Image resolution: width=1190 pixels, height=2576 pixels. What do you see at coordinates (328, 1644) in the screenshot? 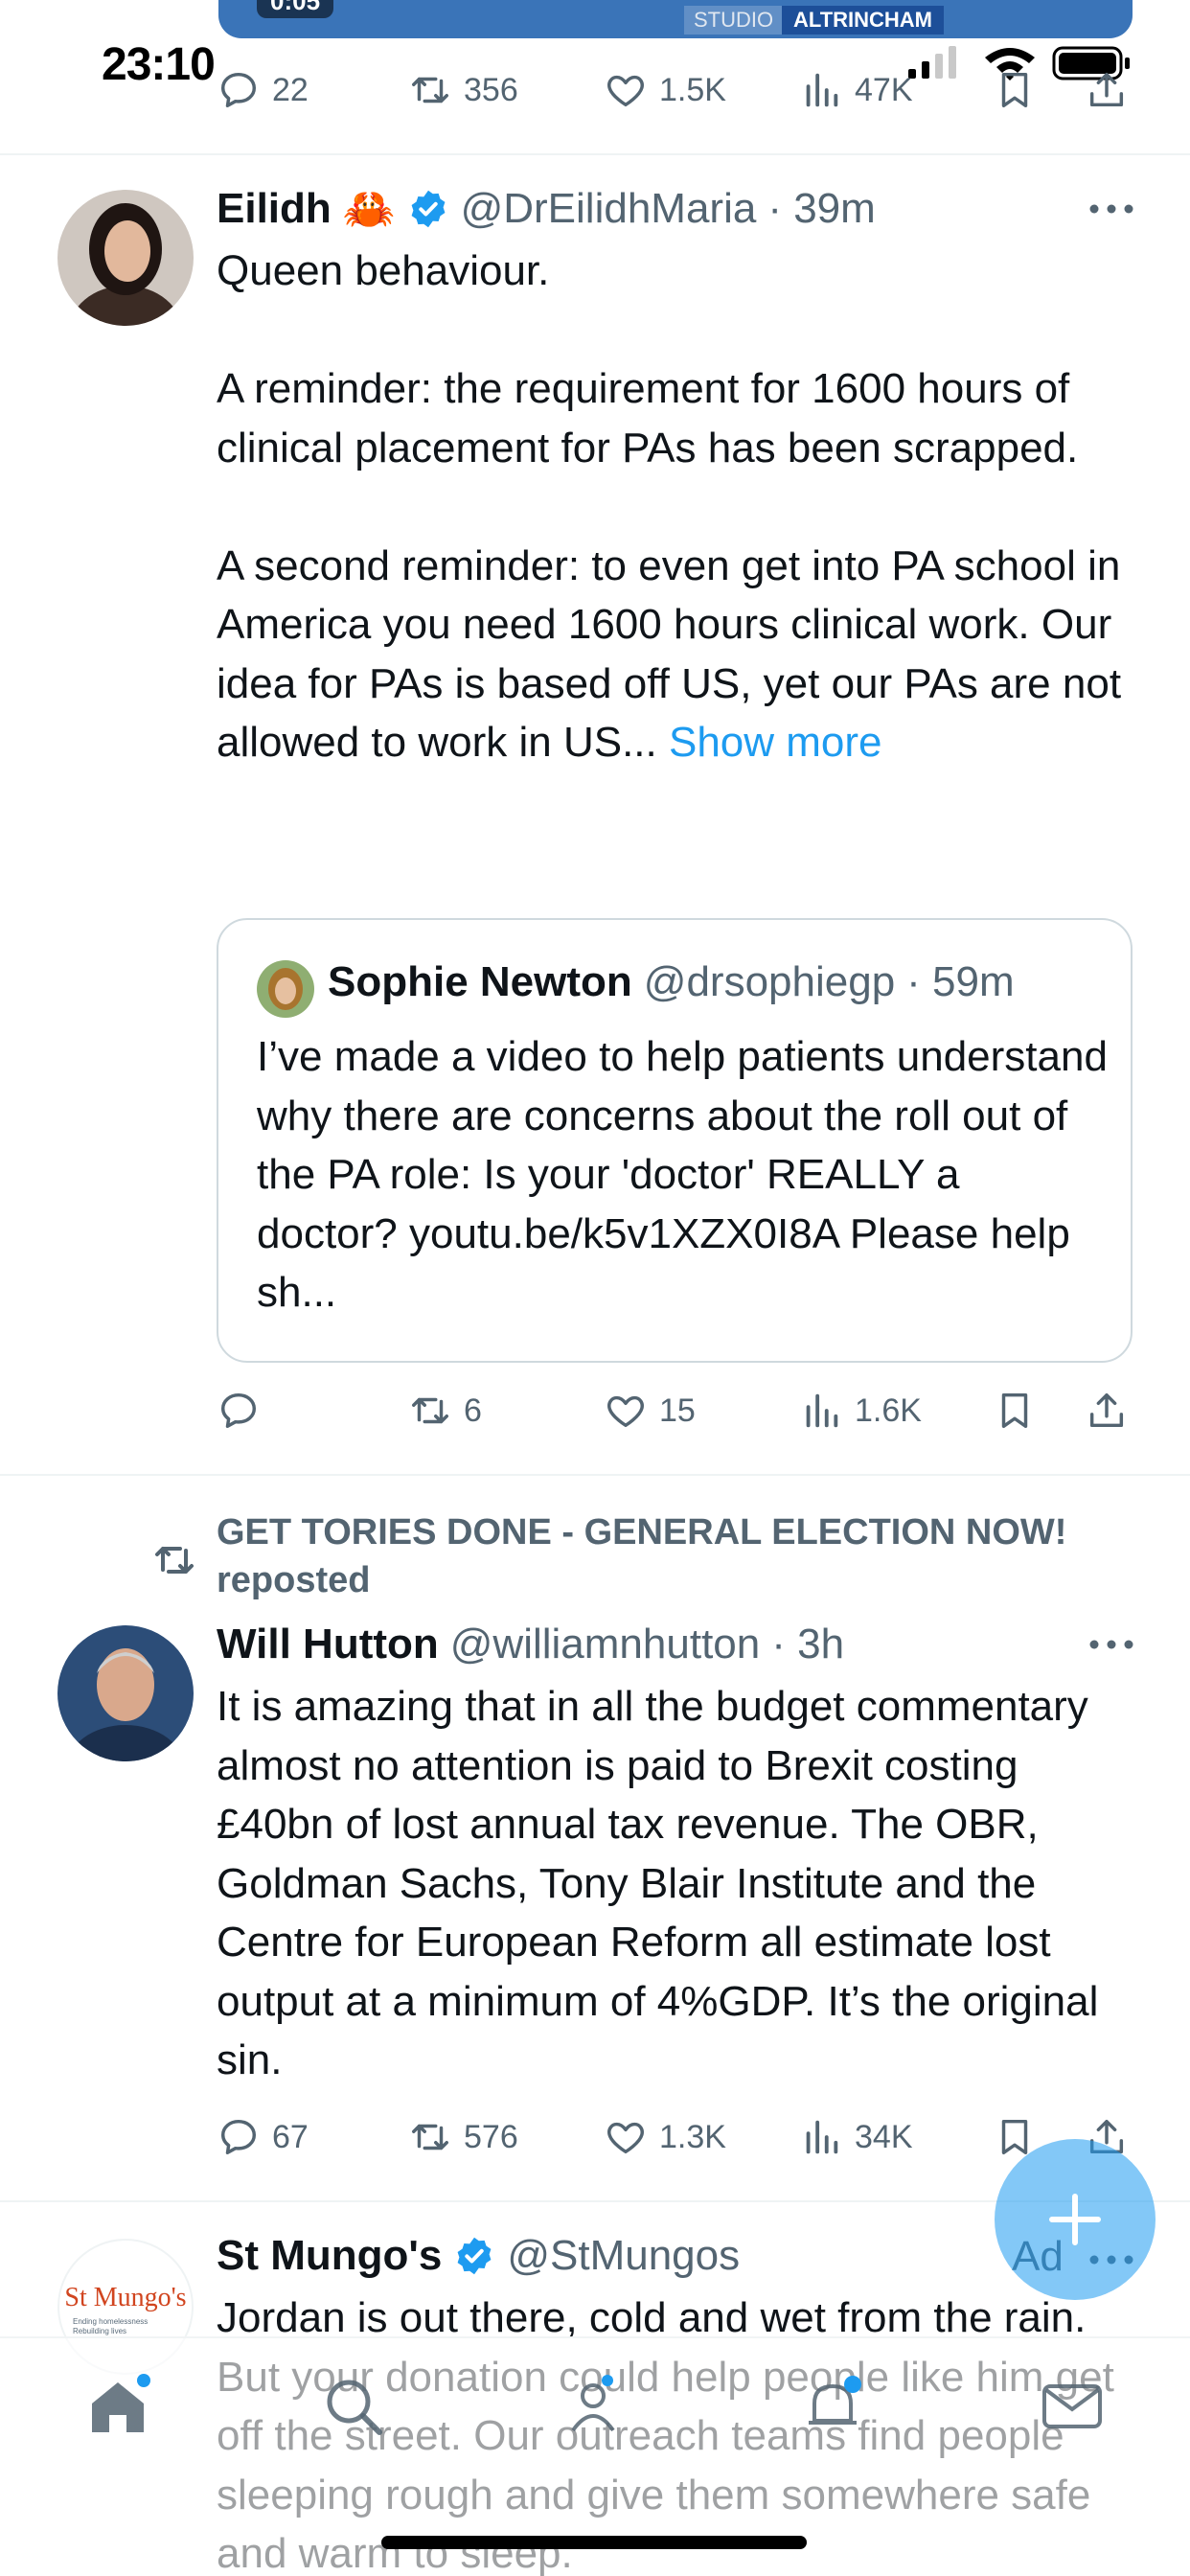
I see `display-name: Will Hutton` at bounding box center [328, 1644].